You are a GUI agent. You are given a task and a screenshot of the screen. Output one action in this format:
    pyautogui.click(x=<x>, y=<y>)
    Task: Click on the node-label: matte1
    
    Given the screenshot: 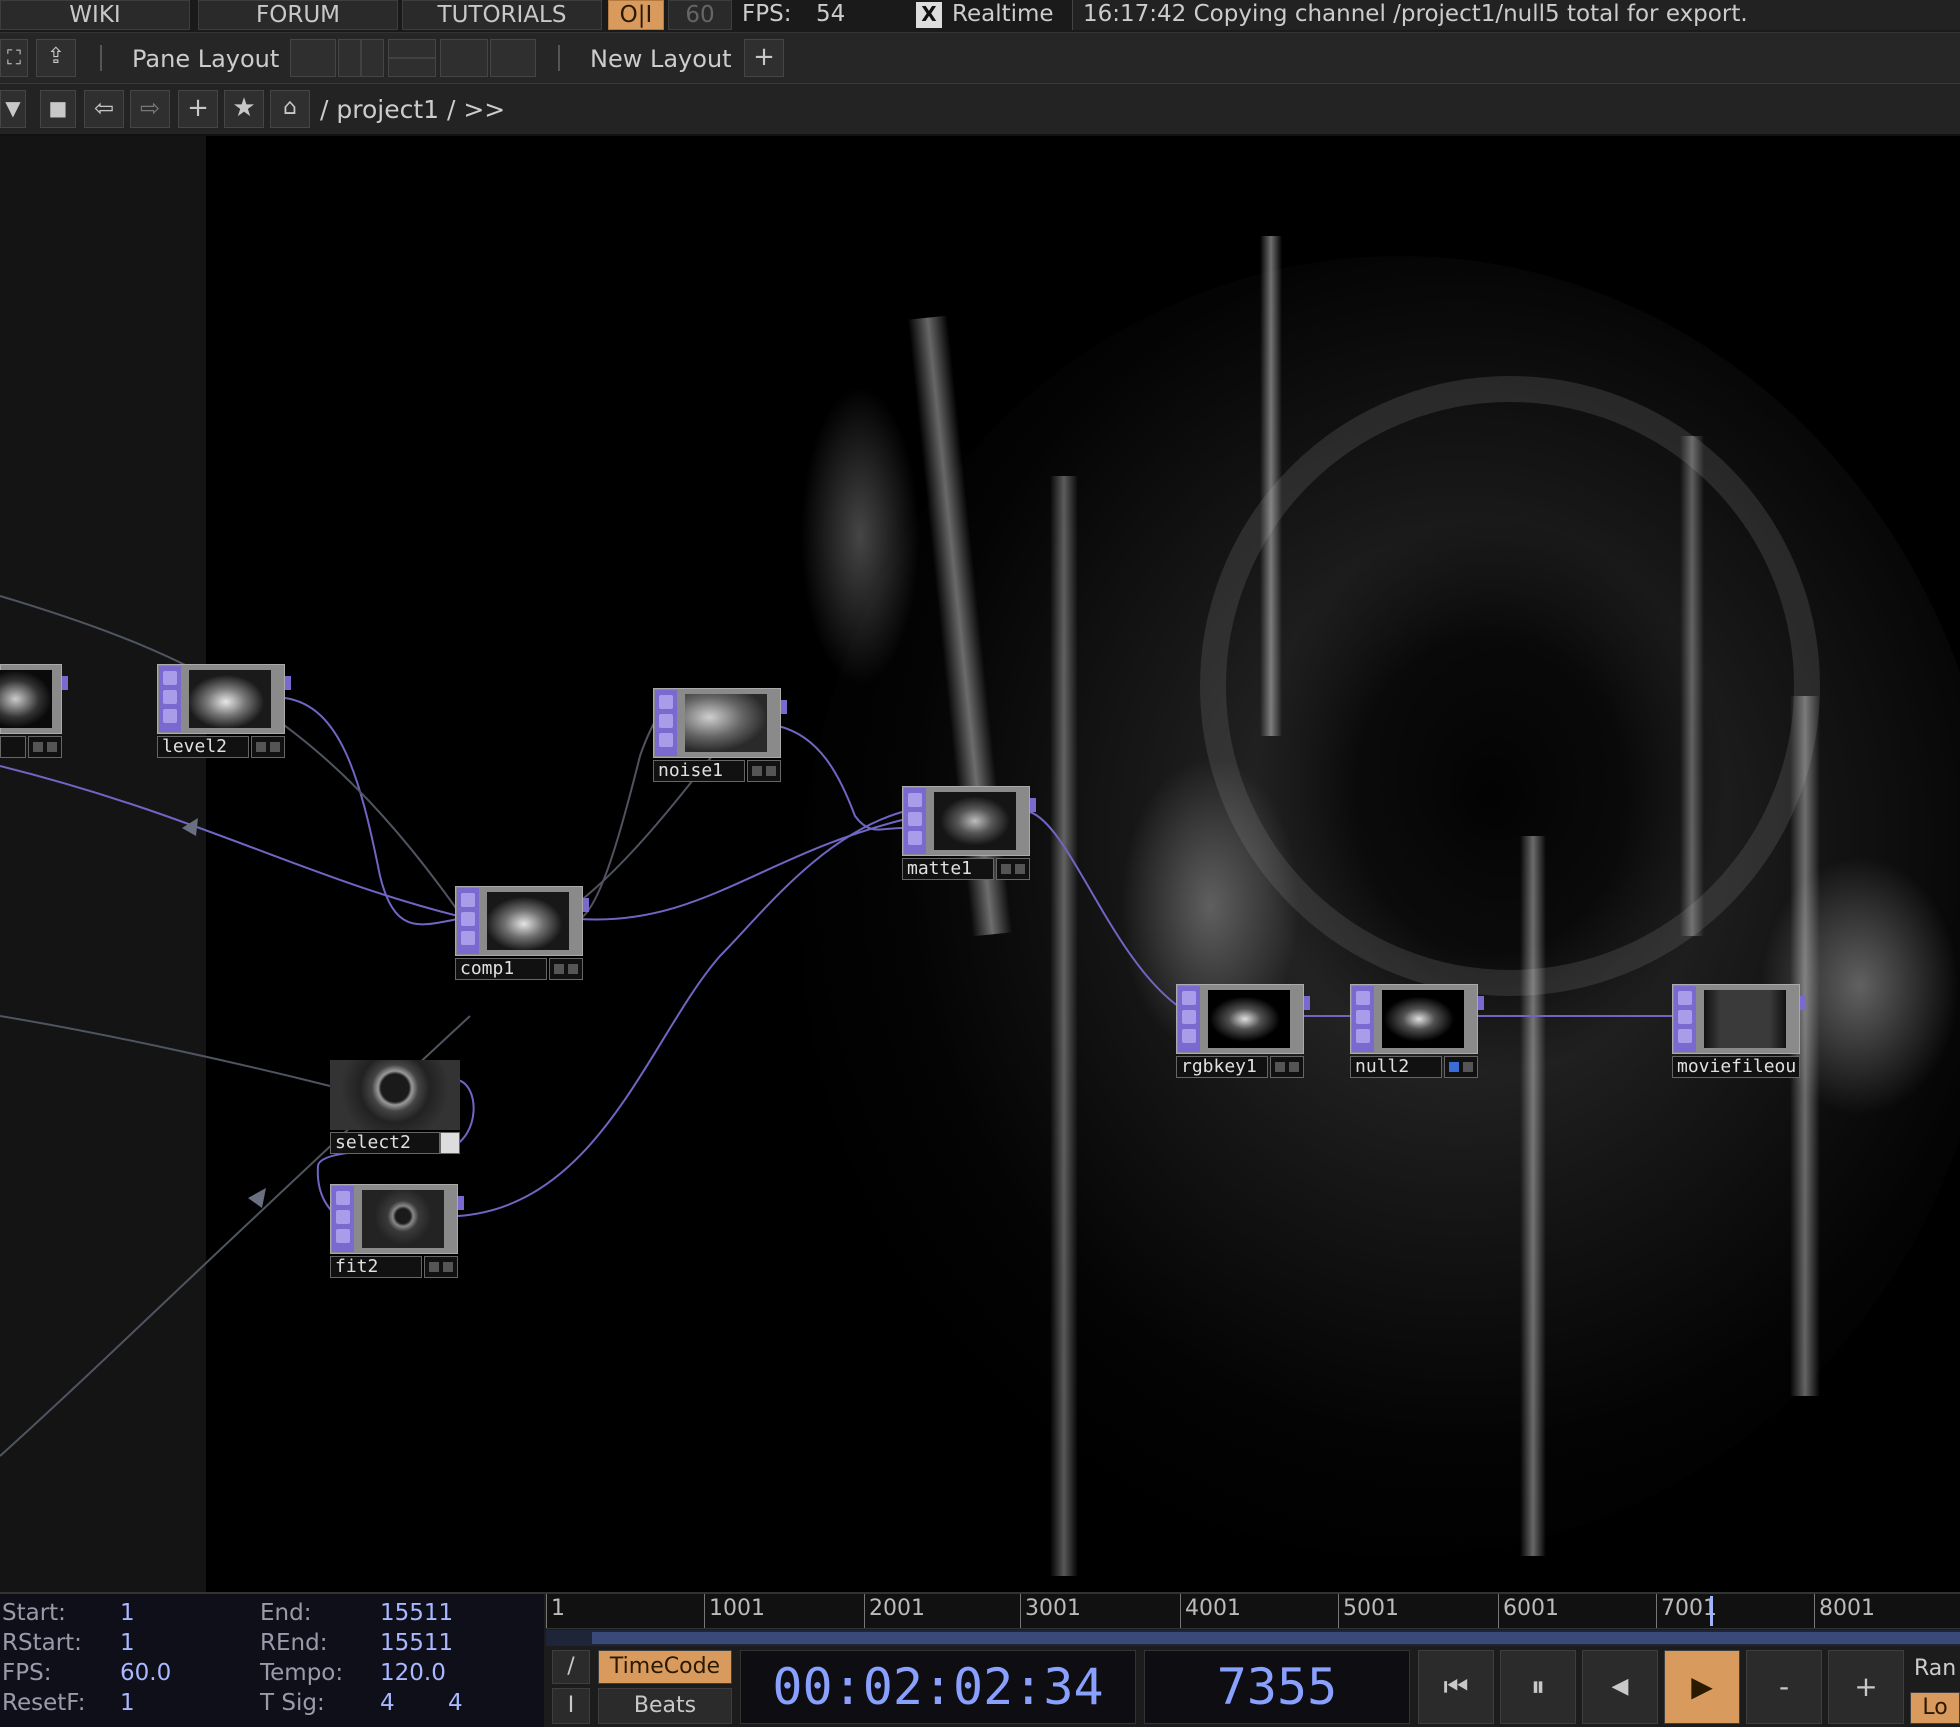 What is the action you would take?
    pyautogui.click(x=948, y=869)
    